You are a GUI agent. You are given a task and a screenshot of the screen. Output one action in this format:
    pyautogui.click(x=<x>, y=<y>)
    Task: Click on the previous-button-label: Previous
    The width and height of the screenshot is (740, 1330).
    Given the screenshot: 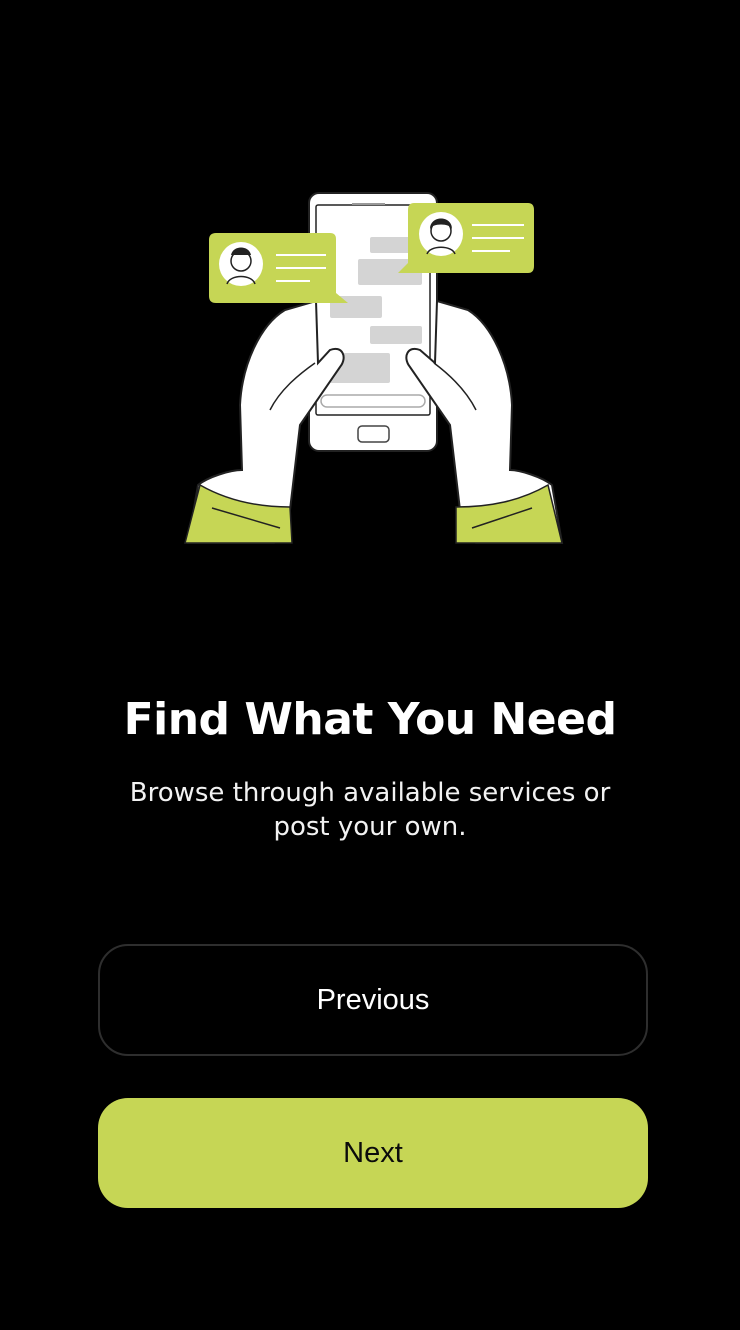 What is the action you would take?
    pyautogui.click(x=373, y=999)
    